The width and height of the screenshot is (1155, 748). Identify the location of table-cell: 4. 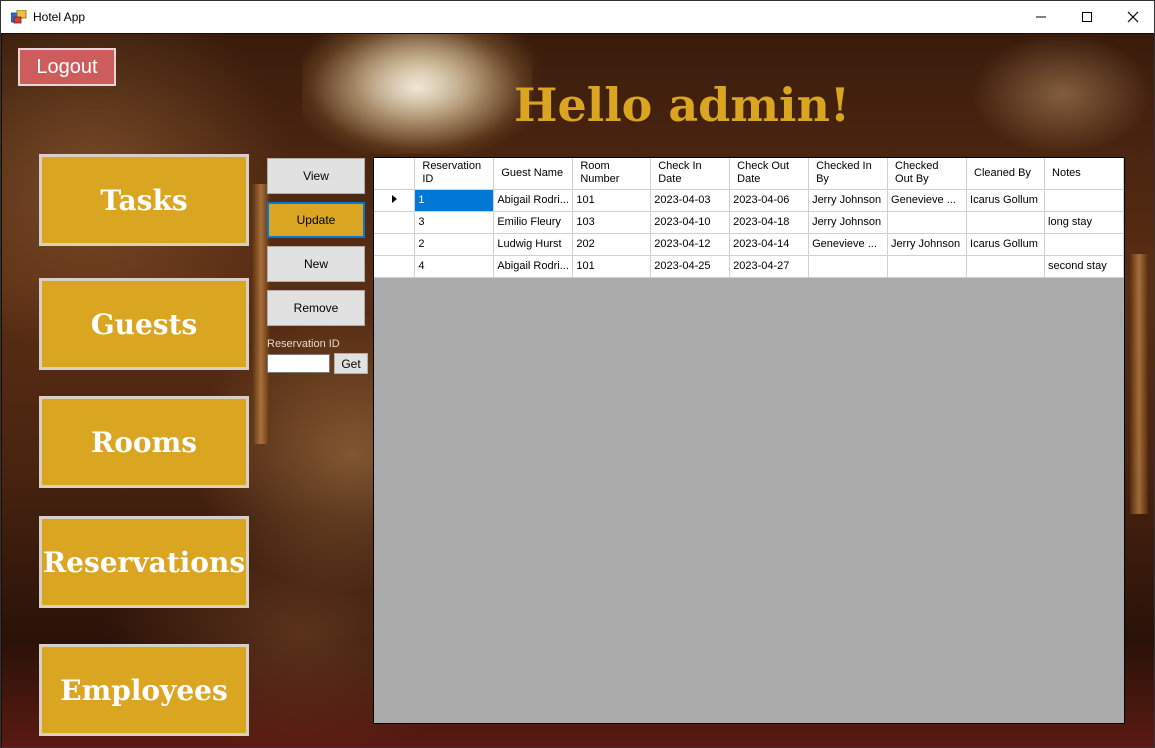
(454, 266).